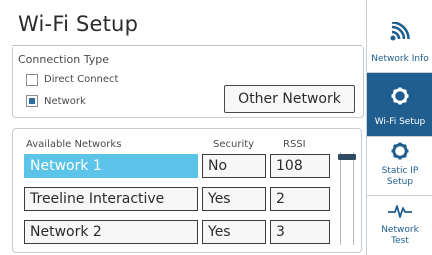  I want to click on nav-wifi-setup: Wi-Fi Setup, so click(399, 104).